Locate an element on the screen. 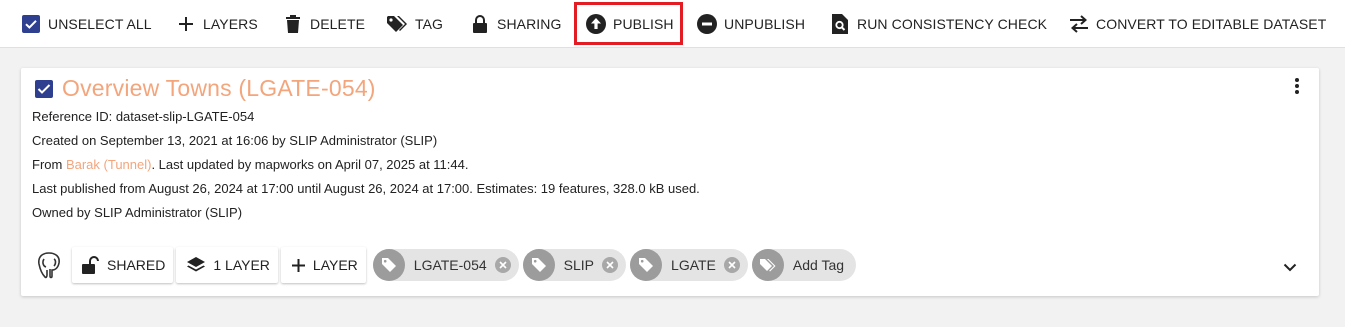  chevron-down-icon is located at coordinates (1290, 268).